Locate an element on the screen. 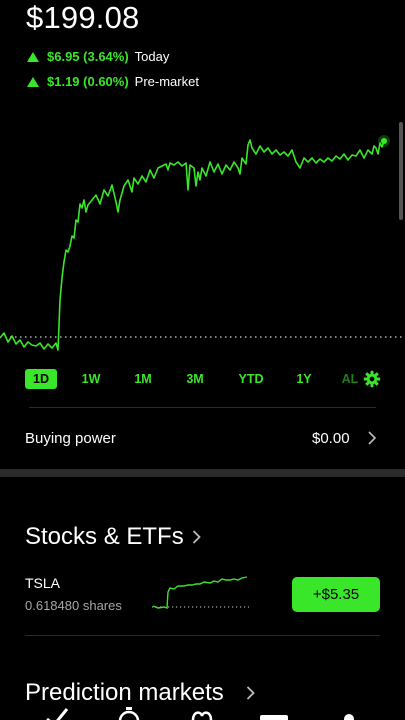 The image size is (405, 720). scrollbar is located at coordinates (401, 171).